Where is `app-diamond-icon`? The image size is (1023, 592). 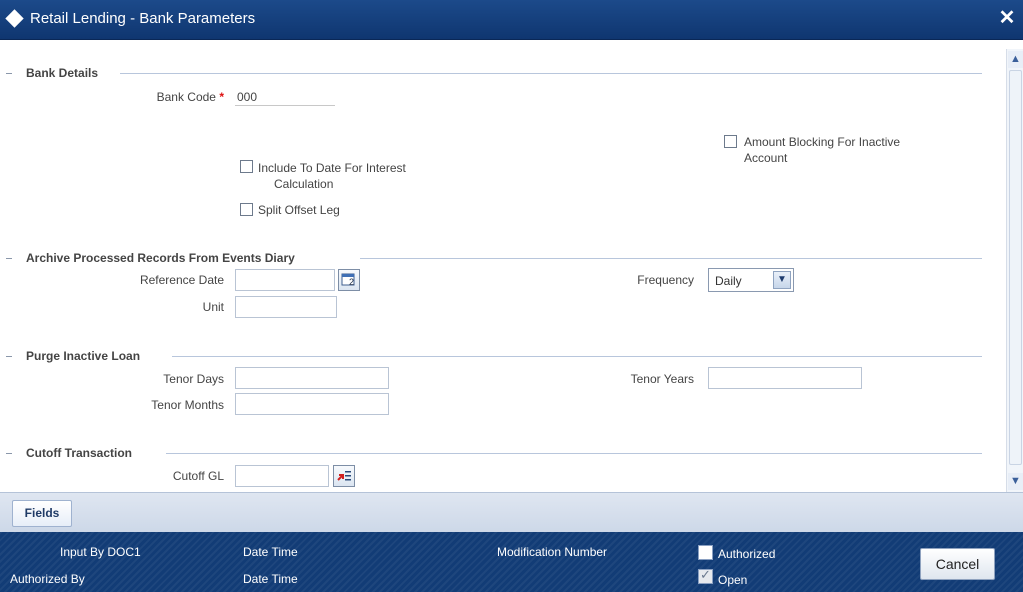
app-diamond-icon is located at coordinates (14, 18).